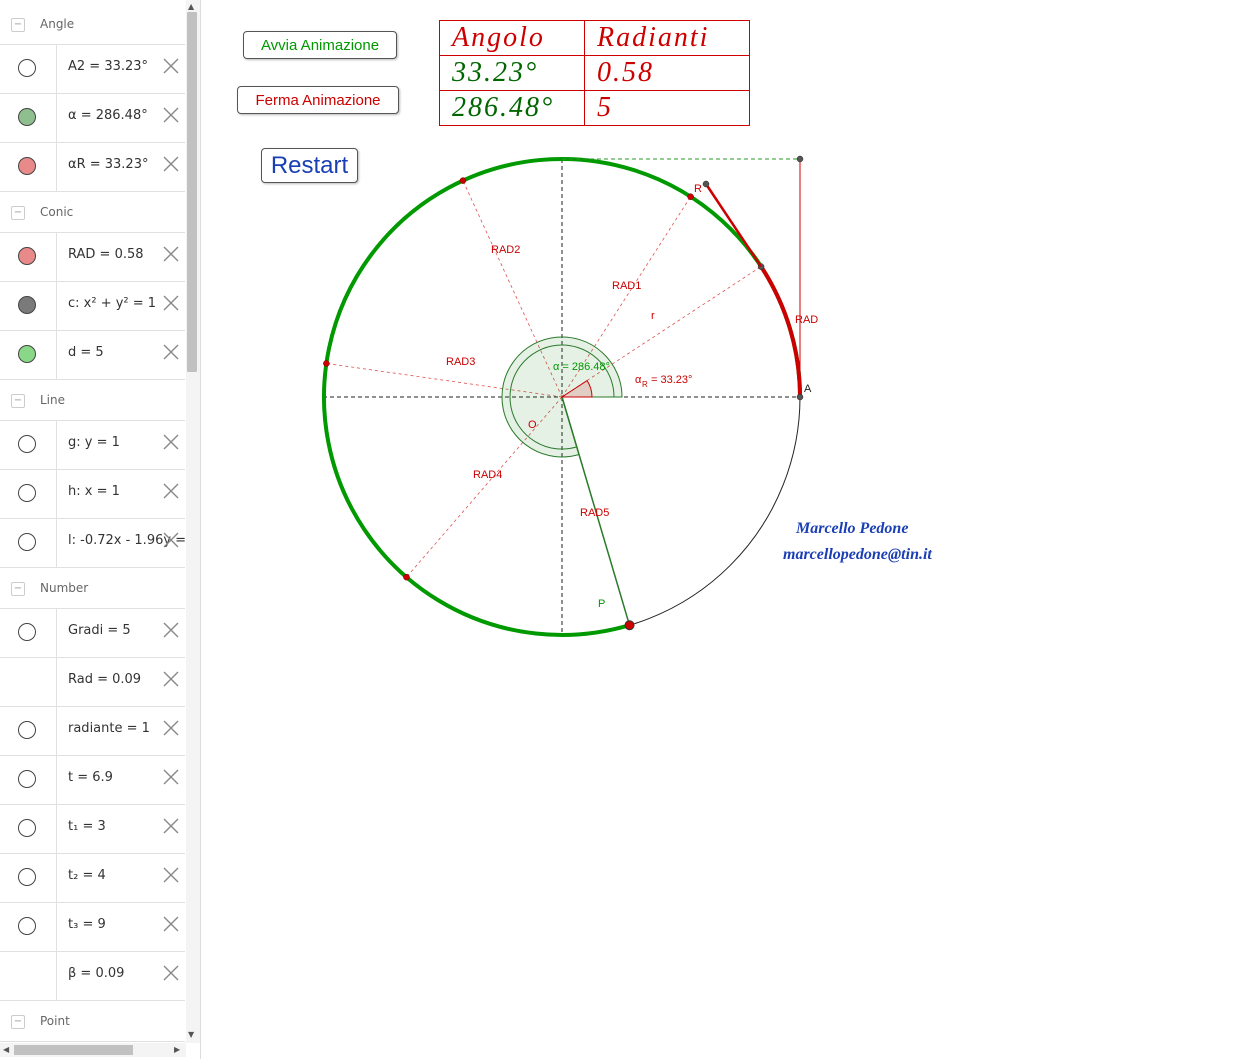 This screenshot has width=1259, height=1059. I want to click on scroll-down-icon: ▼, so click(191, 1034).